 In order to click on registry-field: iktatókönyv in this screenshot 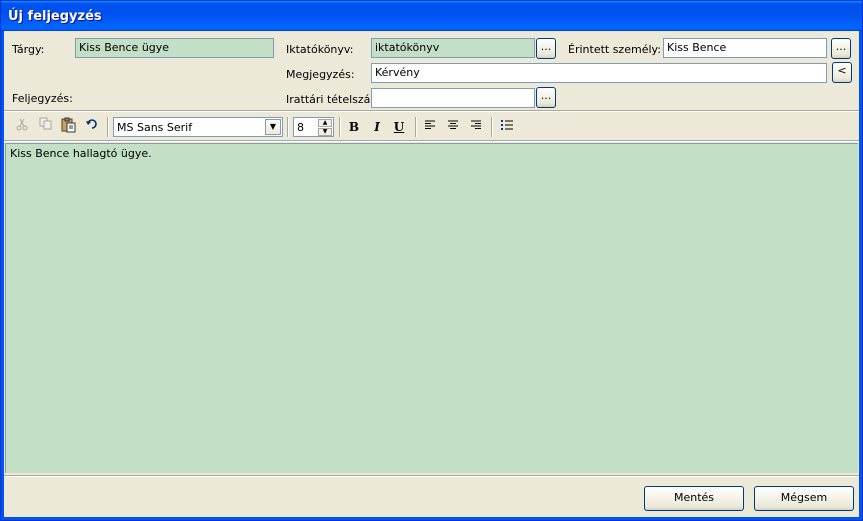, I will do `click(453, 48)`.